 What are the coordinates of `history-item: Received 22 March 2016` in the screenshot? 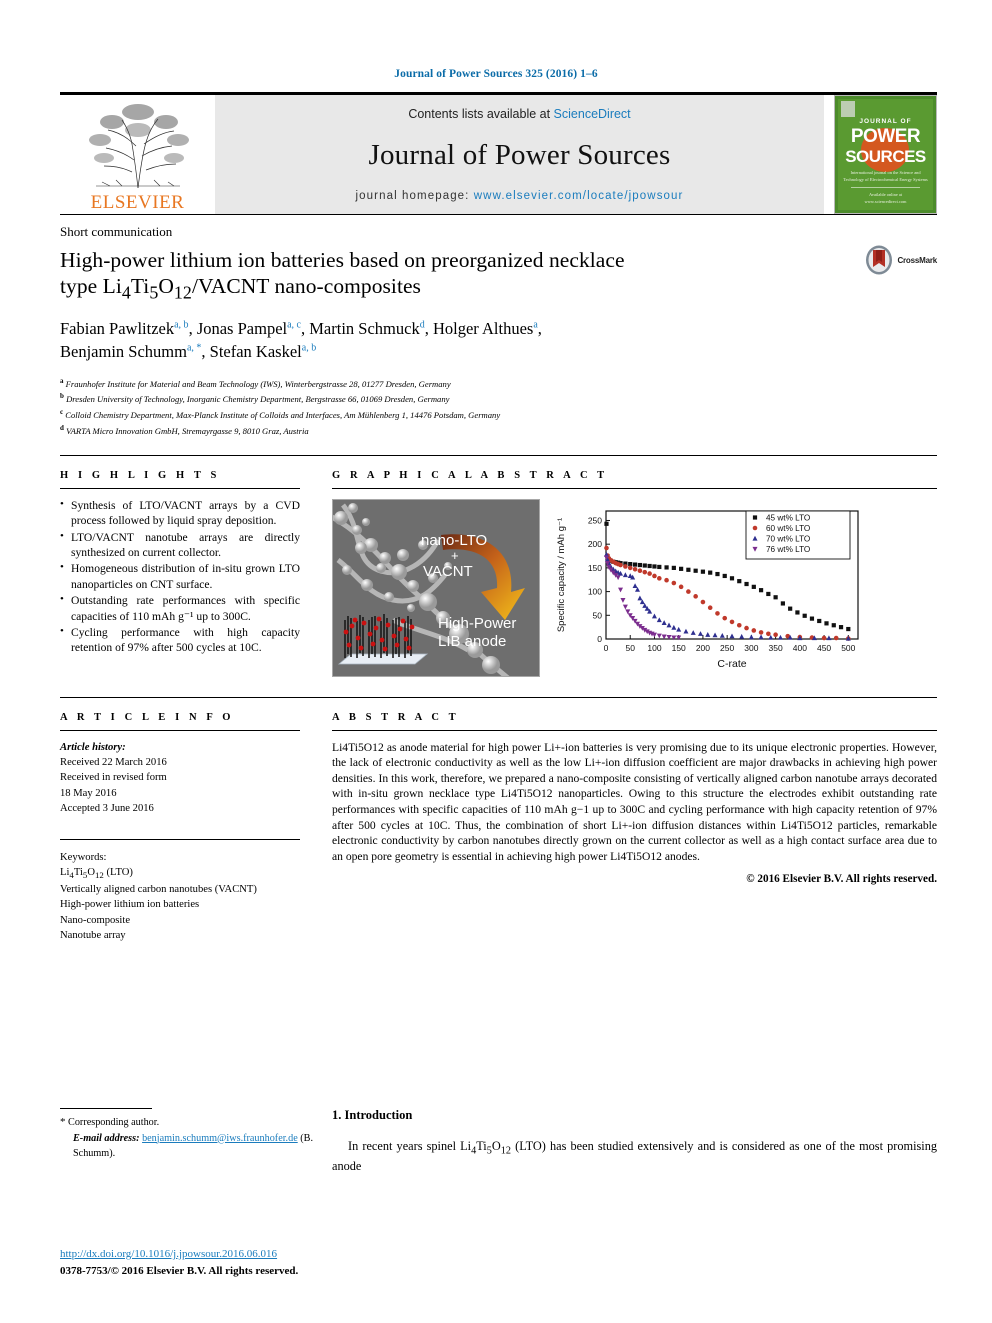 It's located at (113, 763).